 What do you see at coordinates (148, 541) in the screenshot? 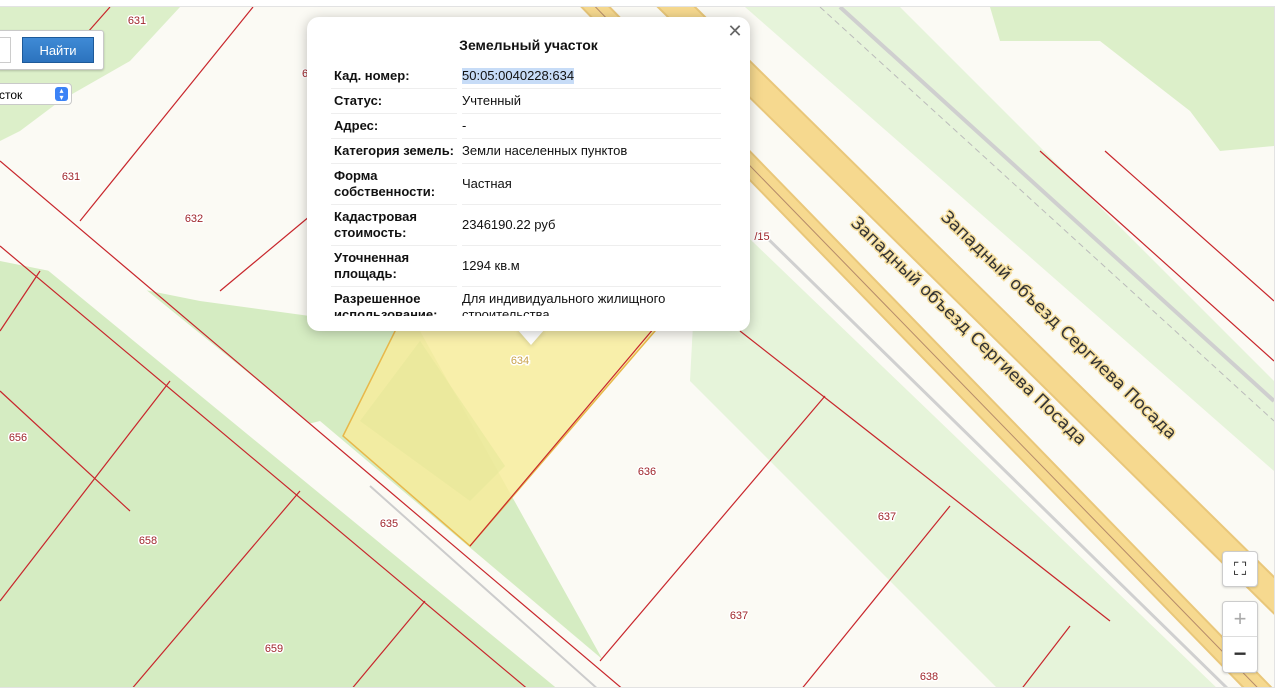
I see `parcel-label: 658` at bounding box center [148, 541].